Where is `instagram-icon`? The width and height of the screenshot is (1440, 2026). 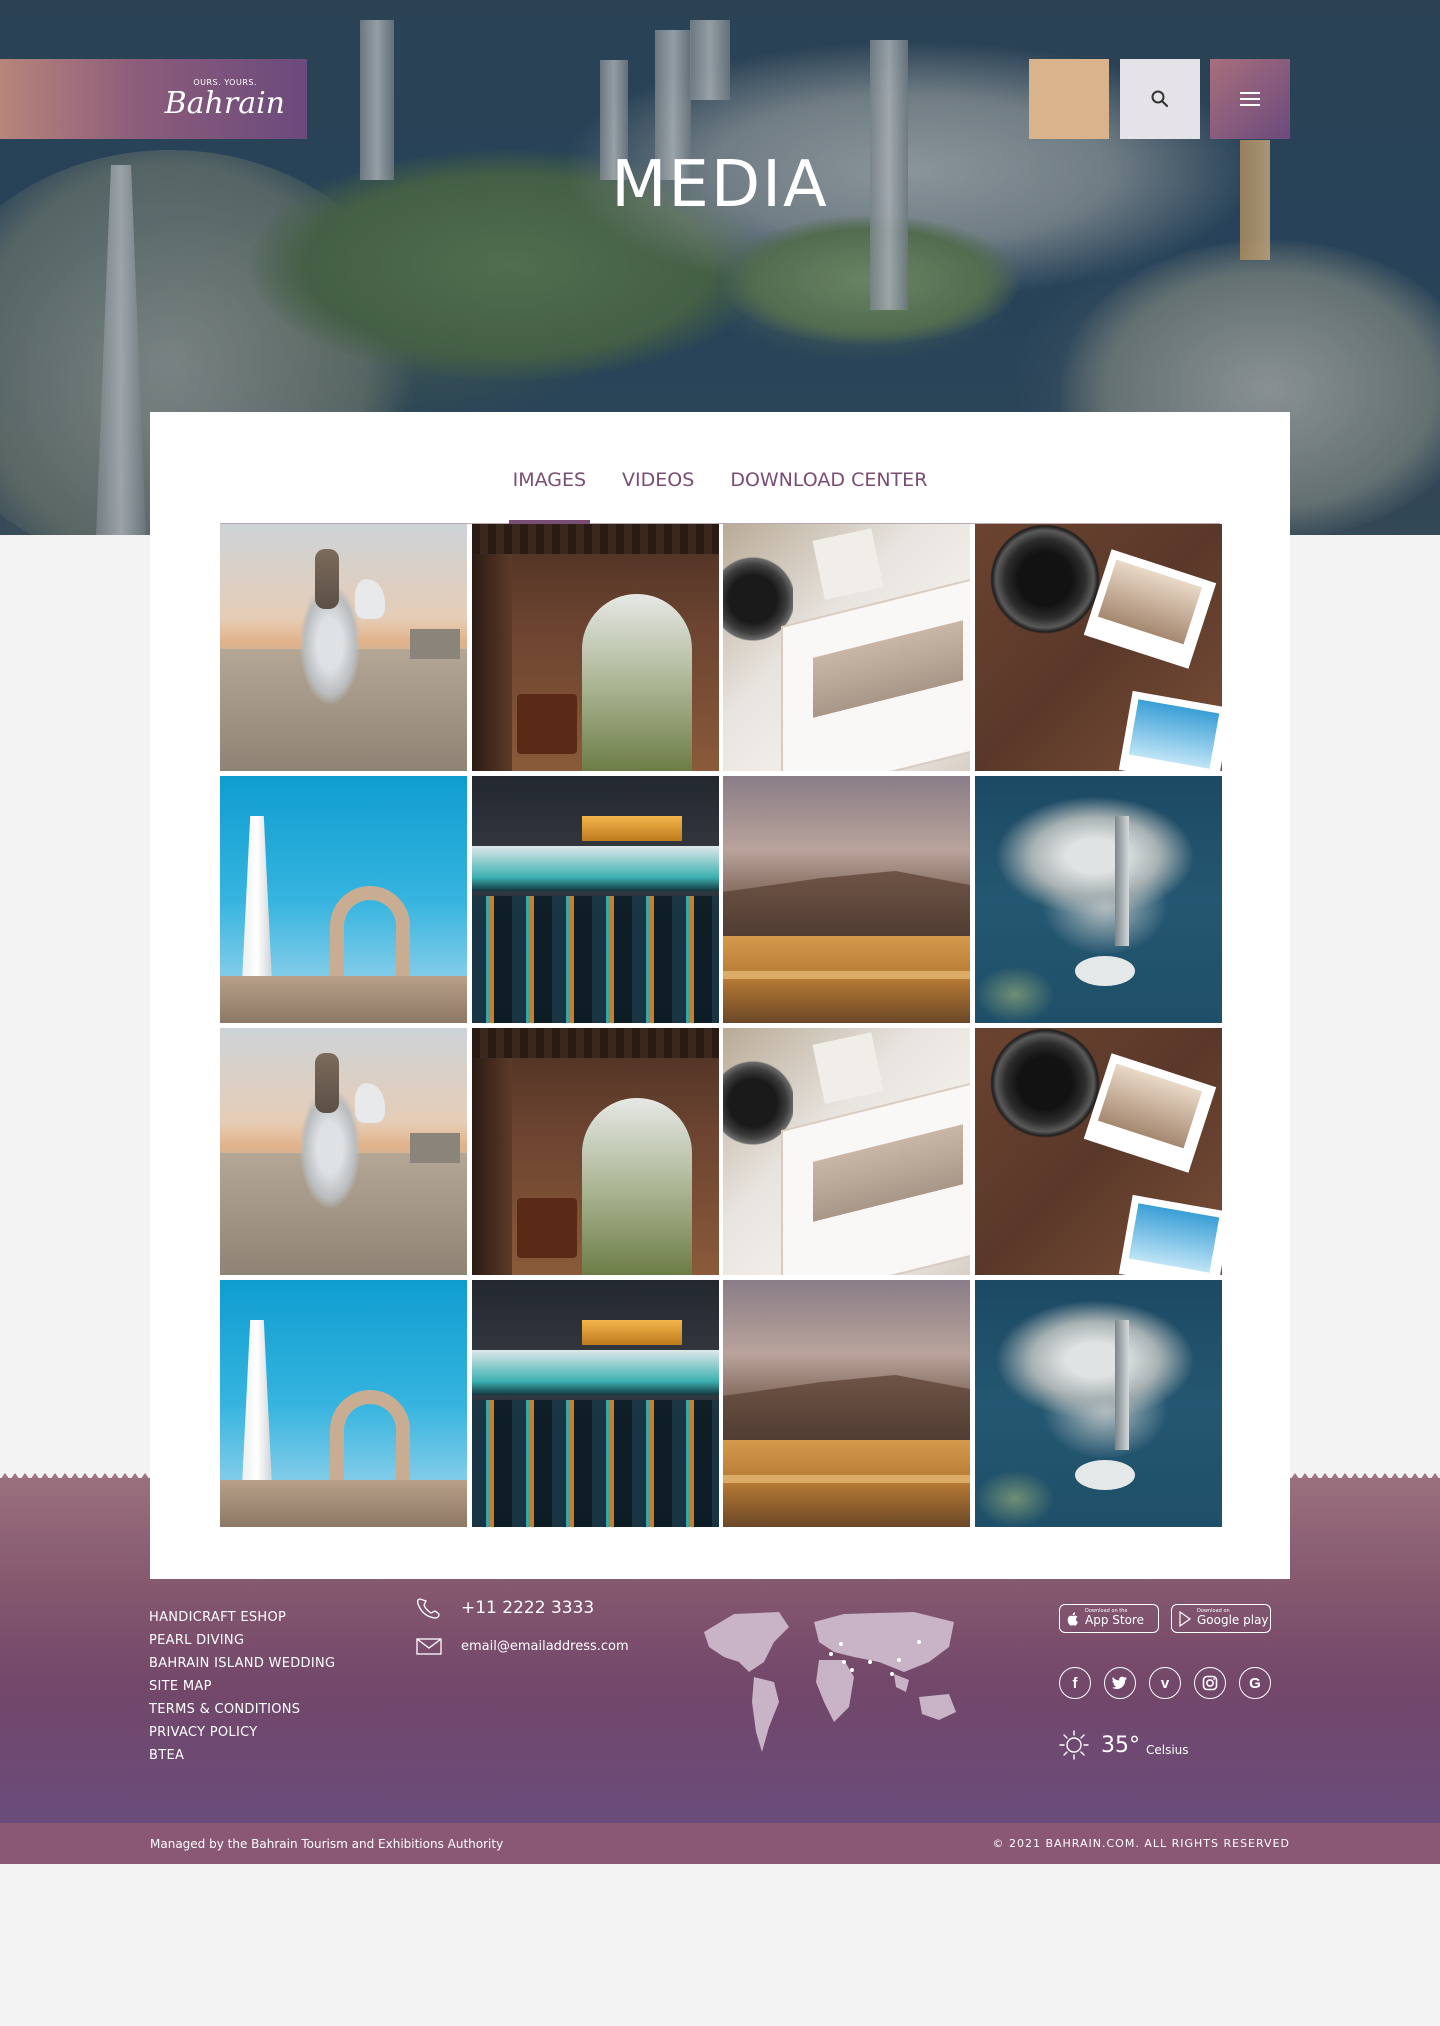 instagram-icon is located at coordinates (1210, 1683).